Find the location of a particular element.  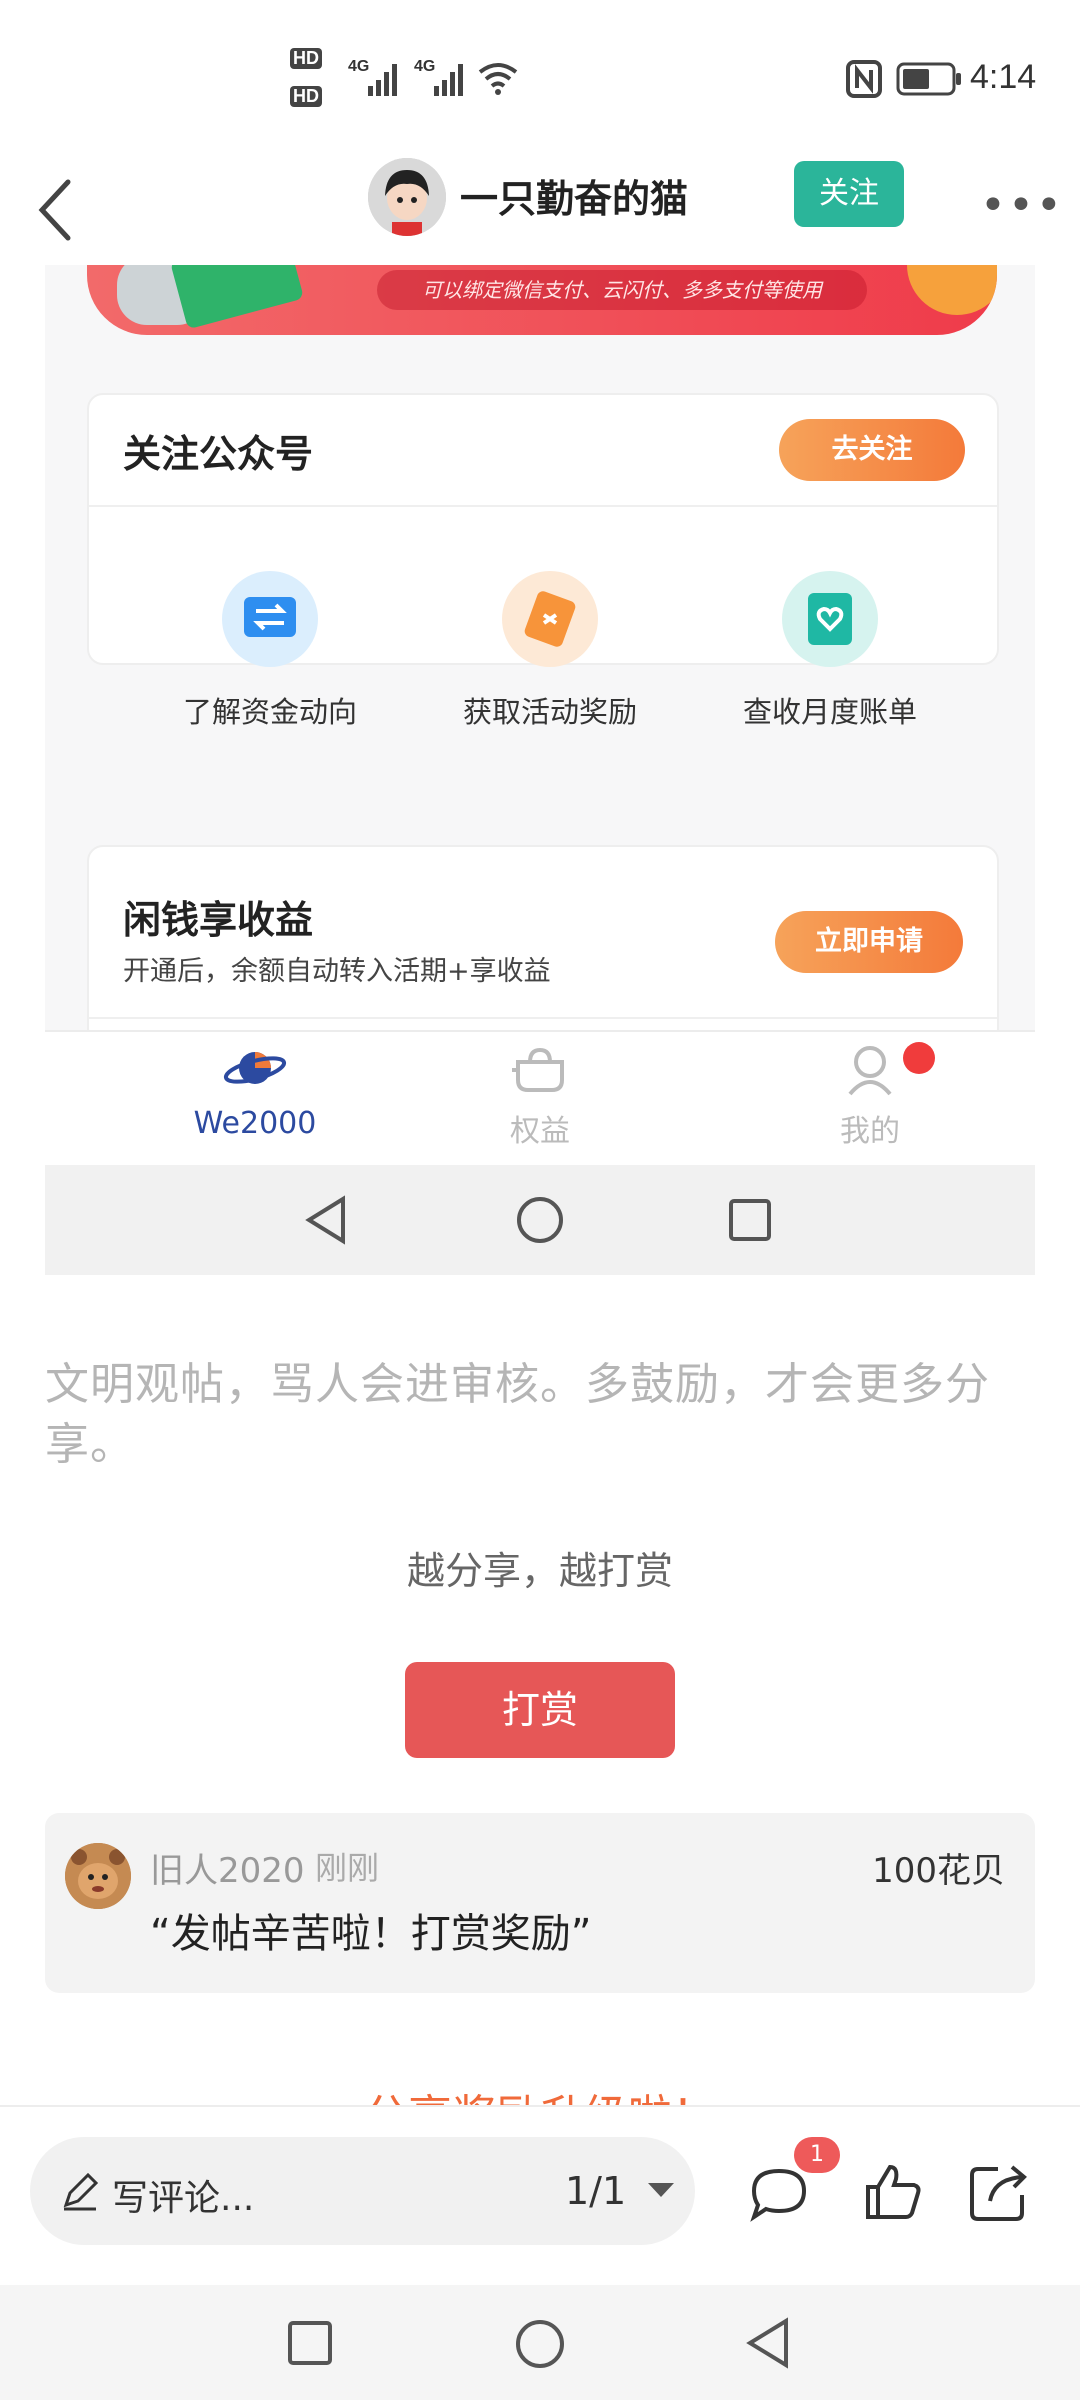

caret-down-icon is located at coordinates (661, 2190).